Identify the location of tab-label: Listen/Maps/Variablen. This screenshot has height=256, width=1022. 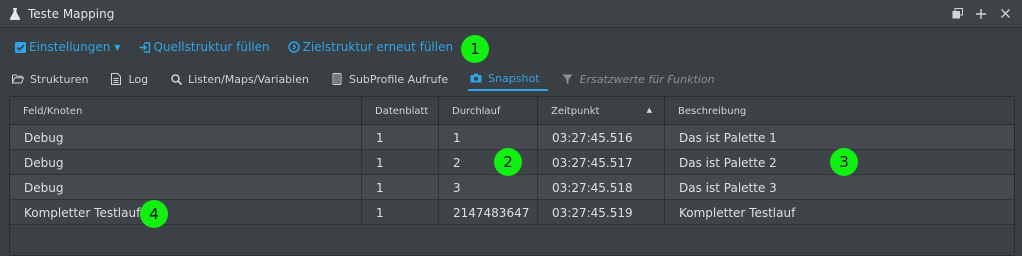
(248, 79).